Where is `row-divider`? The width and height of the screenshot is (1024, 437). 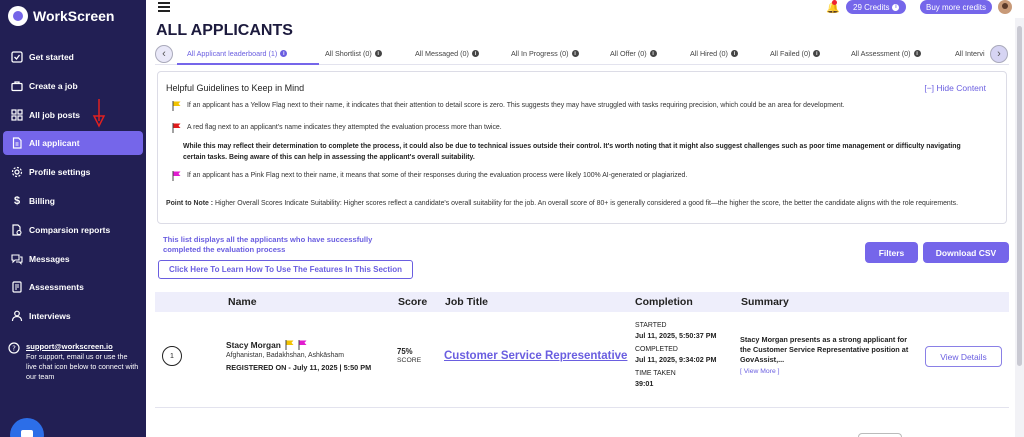 row-divider is located at coordinates (582, 407).